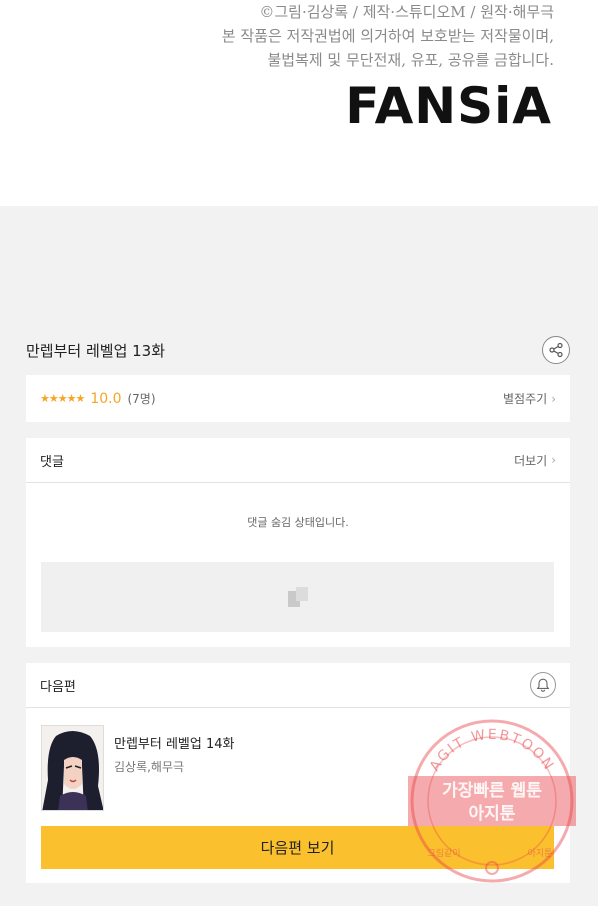  I want to click on ad-placeholder, so click(297, 597).